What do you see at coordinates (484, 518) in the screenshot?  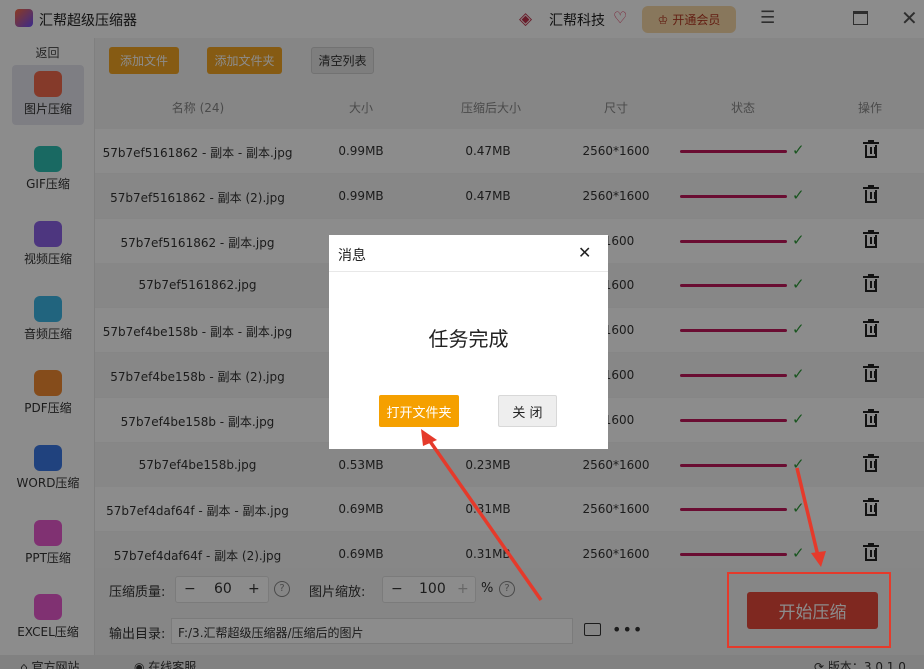 I see `annotation-arrow-line` at bounding box center [484, 518].